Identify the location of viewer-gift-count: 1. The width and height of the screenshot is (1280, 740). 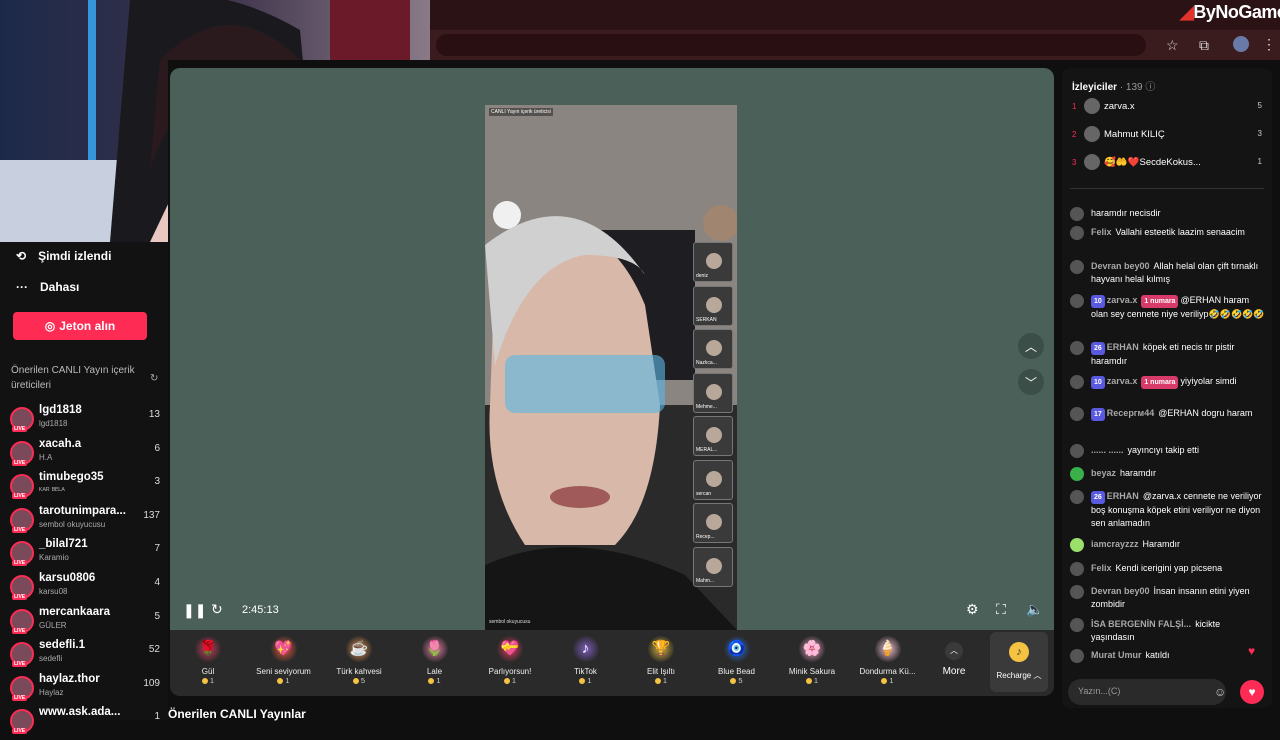
(1259, 161).